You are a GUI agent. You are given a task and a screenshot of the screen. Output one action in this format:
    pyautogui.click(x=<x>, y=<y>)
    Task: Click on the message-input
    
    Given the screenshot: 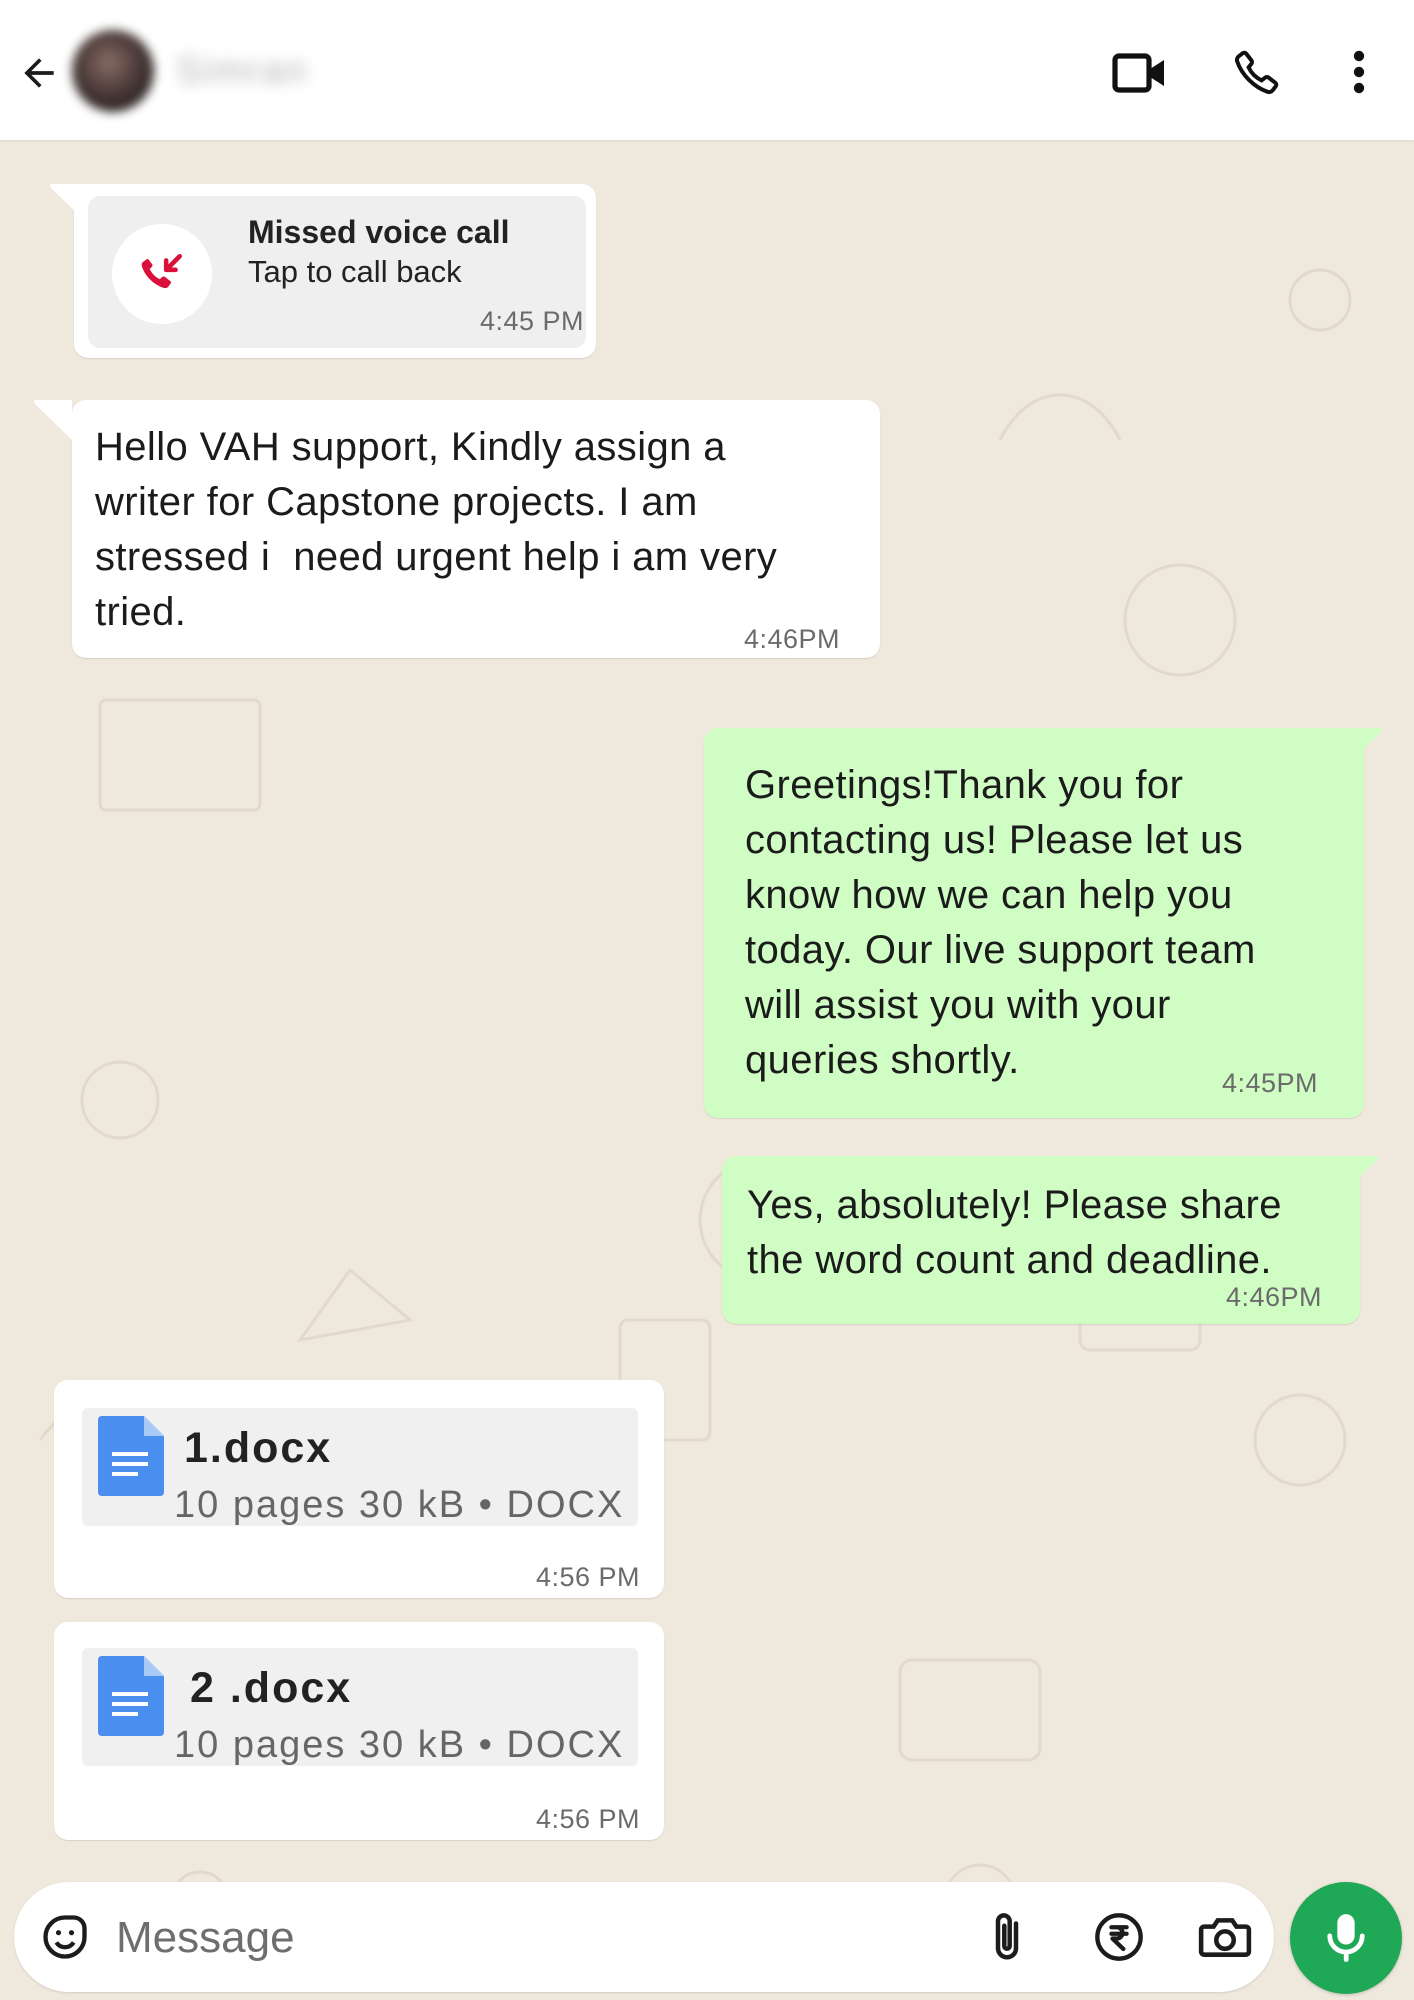 What is the action you would take?
    pyautogui.click(x=526, y=1938)
    